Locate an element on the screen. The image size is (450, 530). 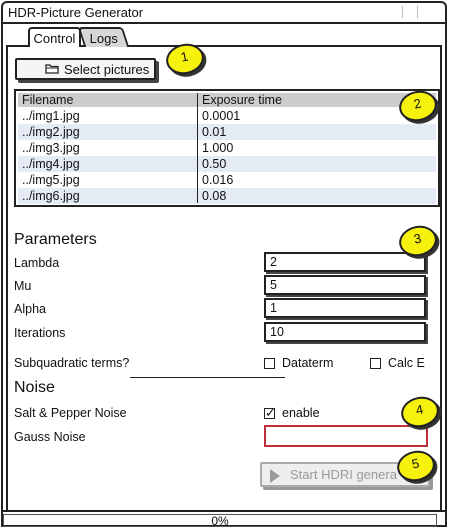
badge-number: 4 is located at coordinates (419, 409).